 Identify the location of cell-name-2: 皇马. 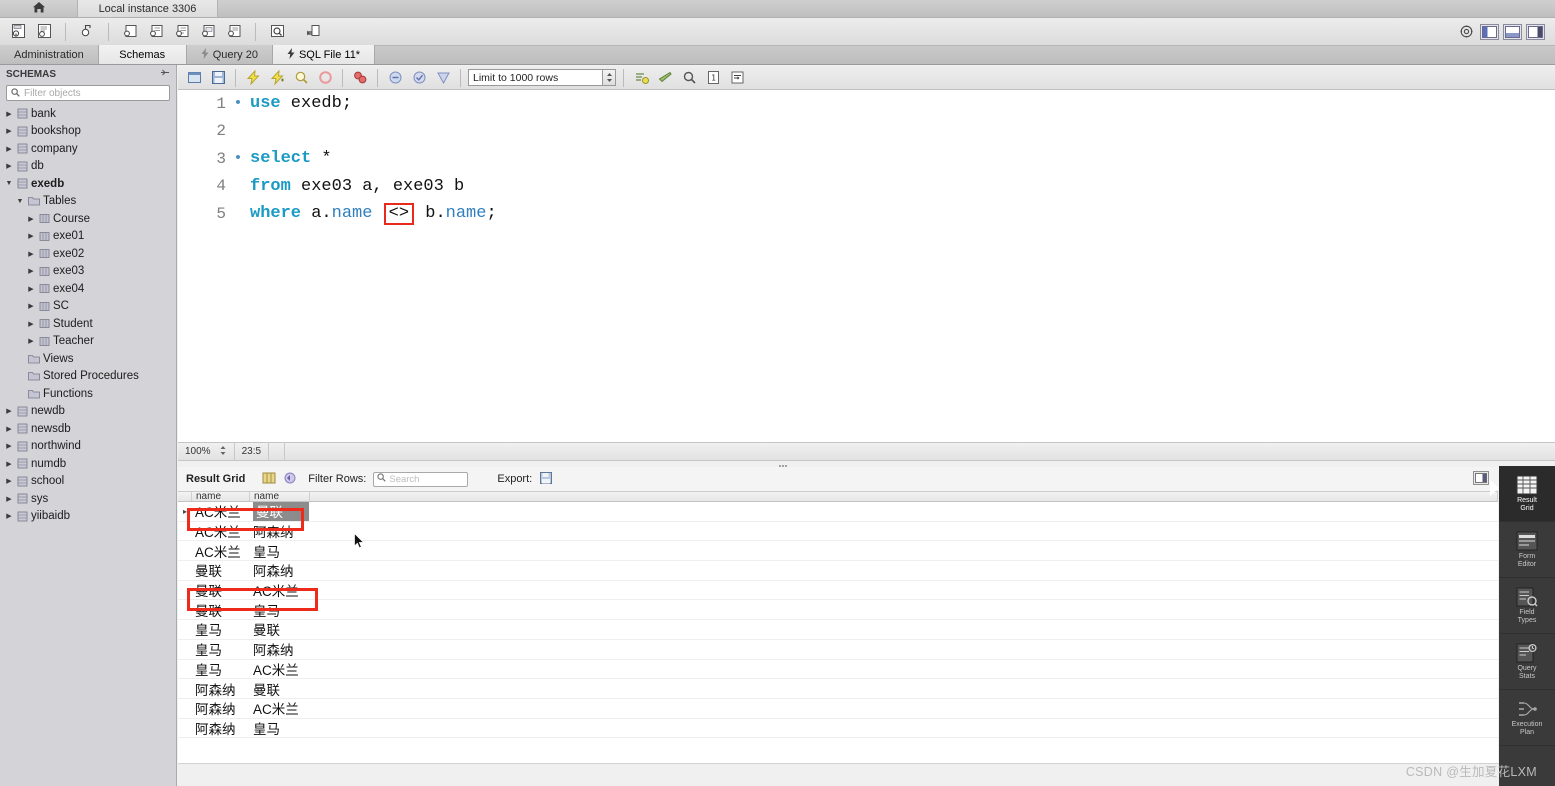
(280, 728).